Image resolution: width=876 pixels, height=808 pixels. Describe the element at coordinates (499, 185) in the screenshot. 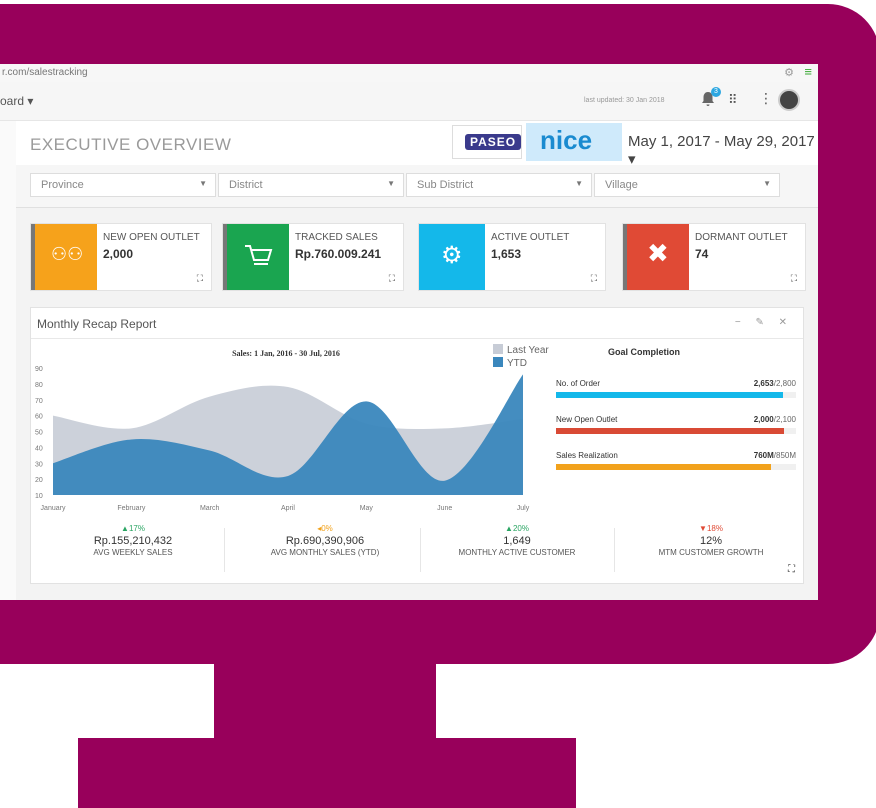

I see `sub-district-select: Sub District ▼` at that location.